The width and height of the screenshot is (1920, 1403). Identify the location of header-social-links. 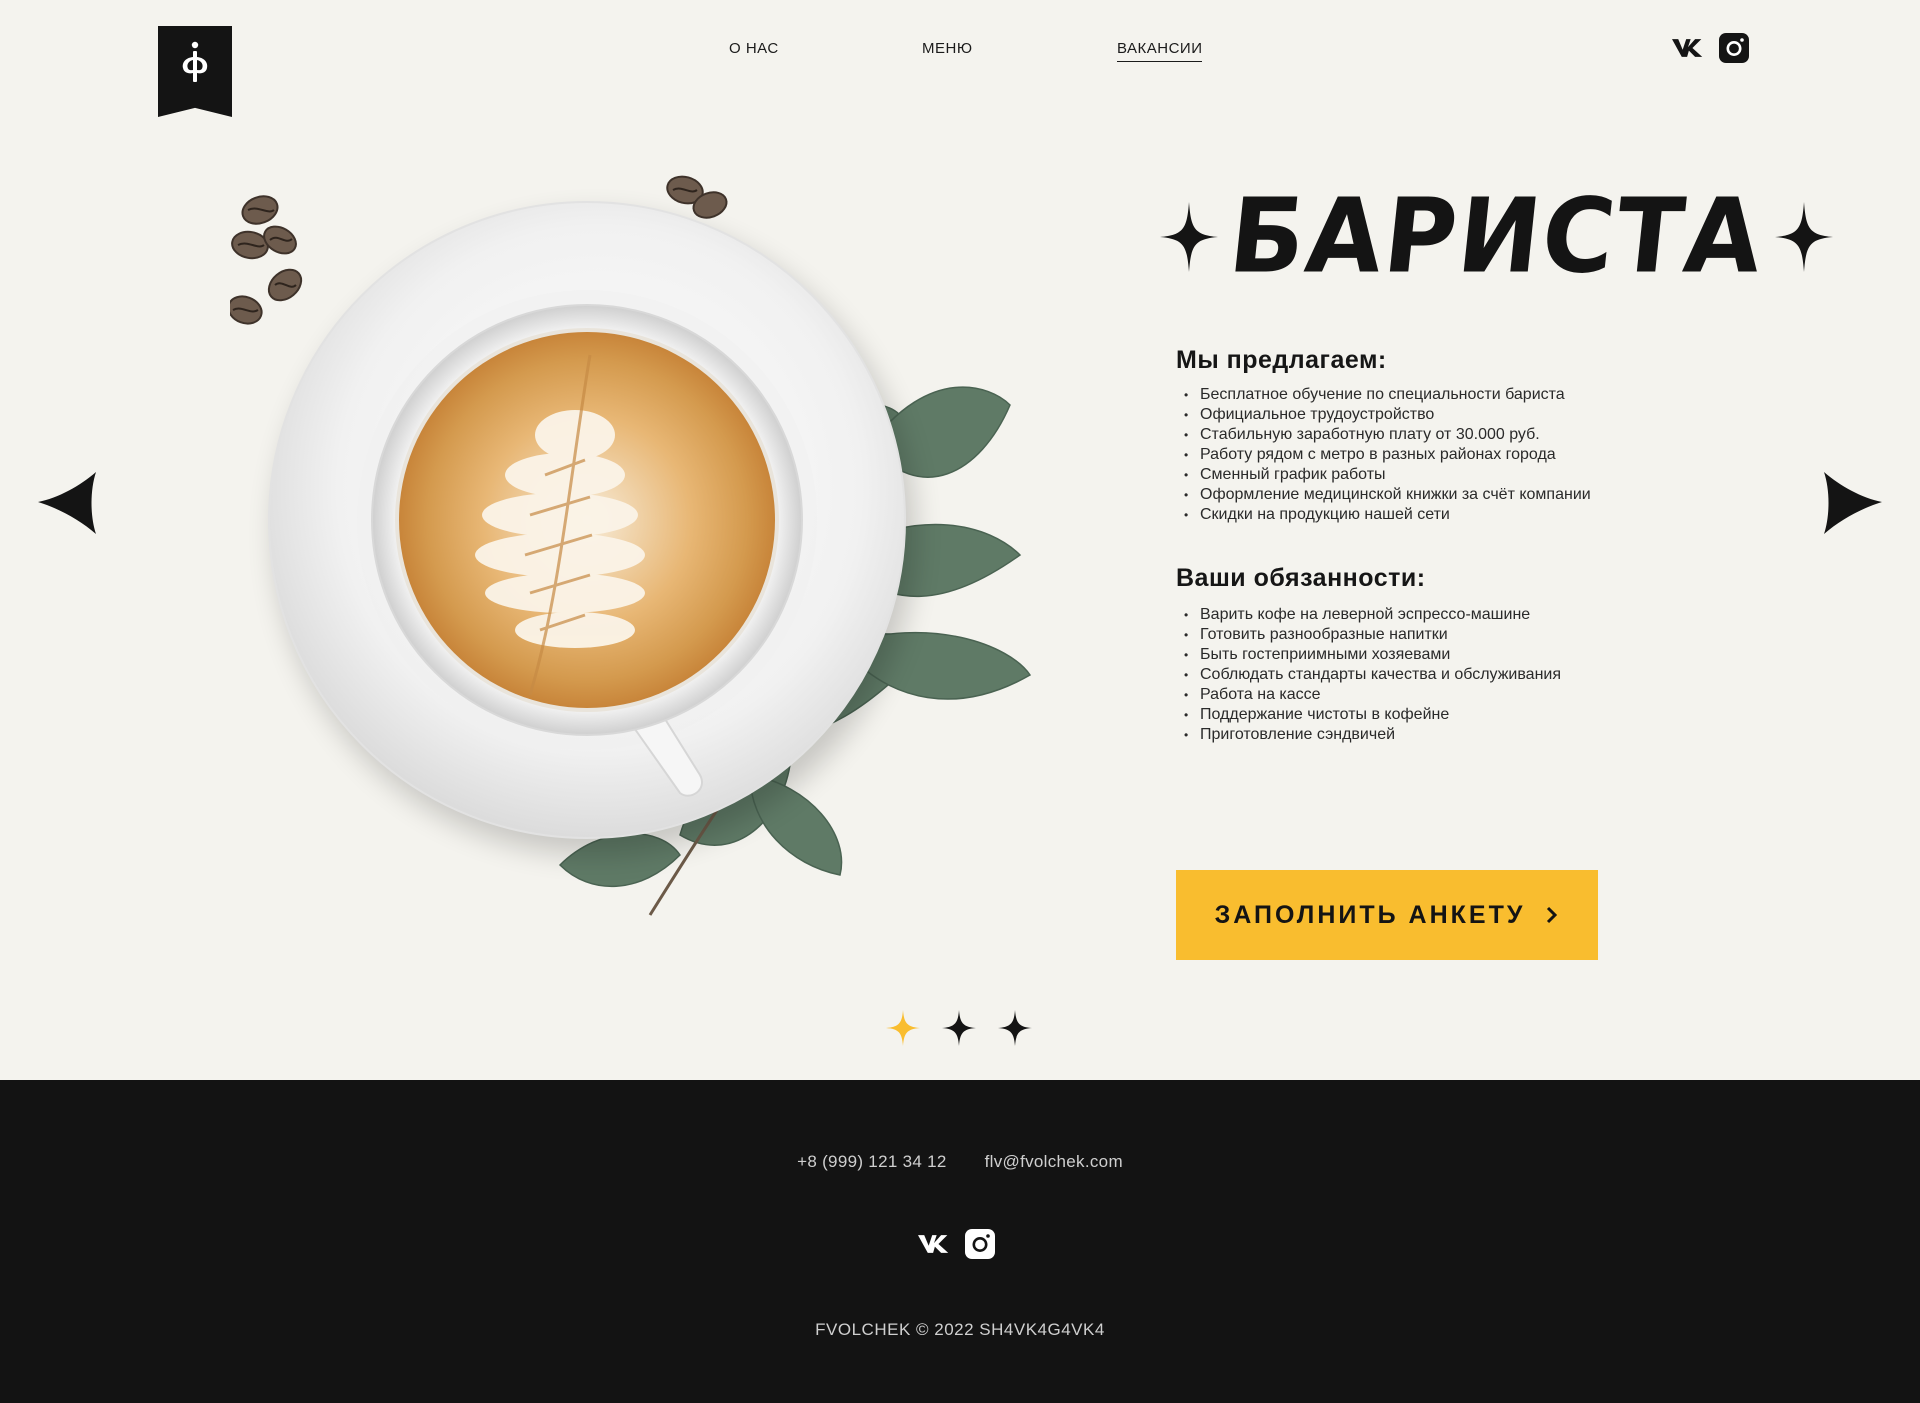
(1711, 48).